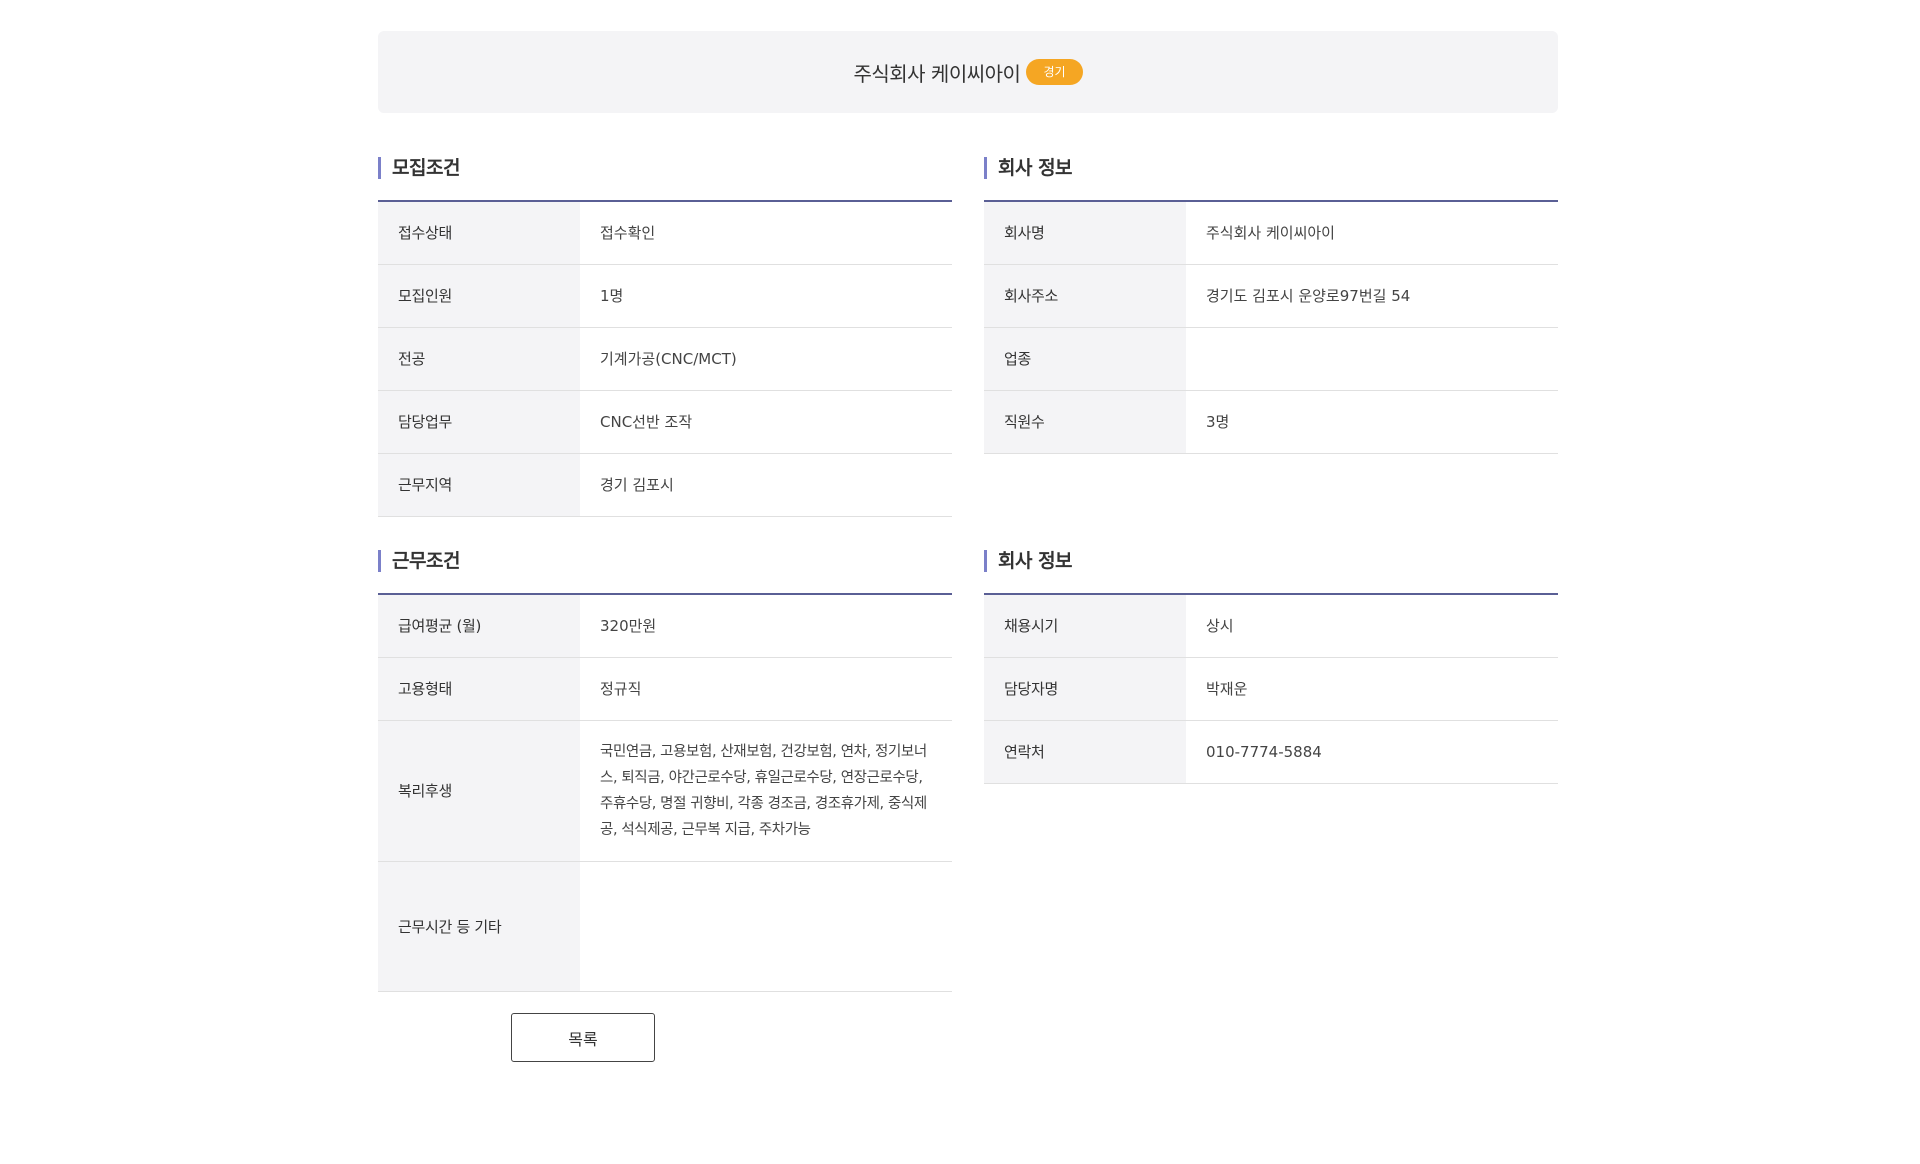  I want to click on table-row: 근무시간 등 기타, so click(665, 926).